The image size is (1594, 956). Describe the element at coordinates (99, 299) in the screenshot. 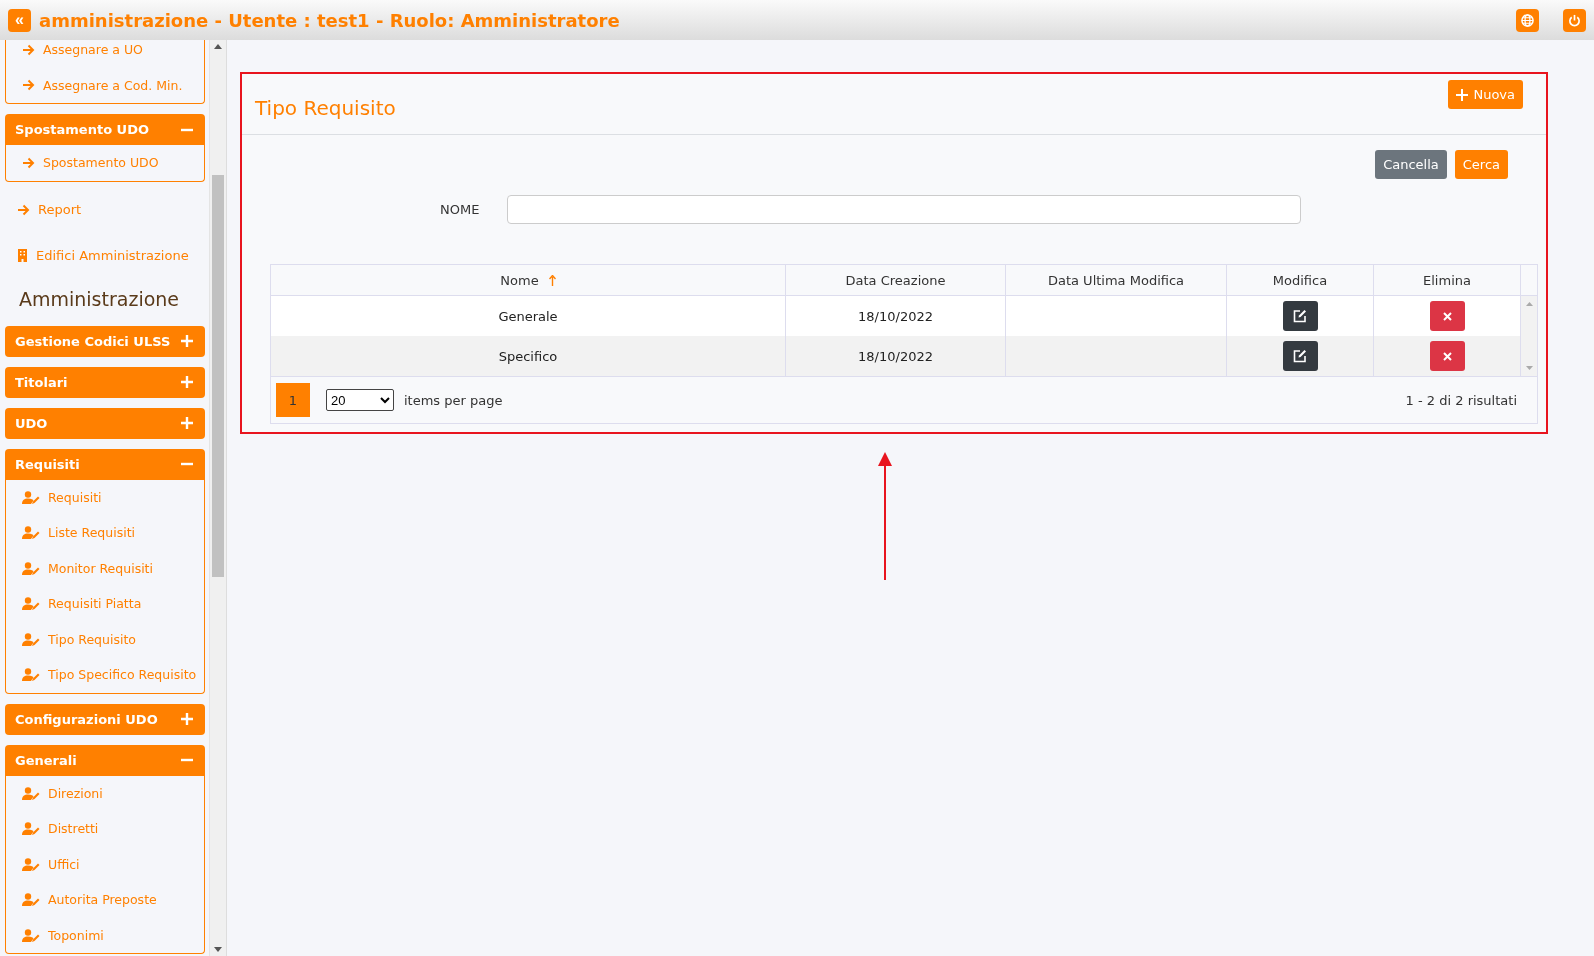

I see `section-heading: Amministrazione` at that location.